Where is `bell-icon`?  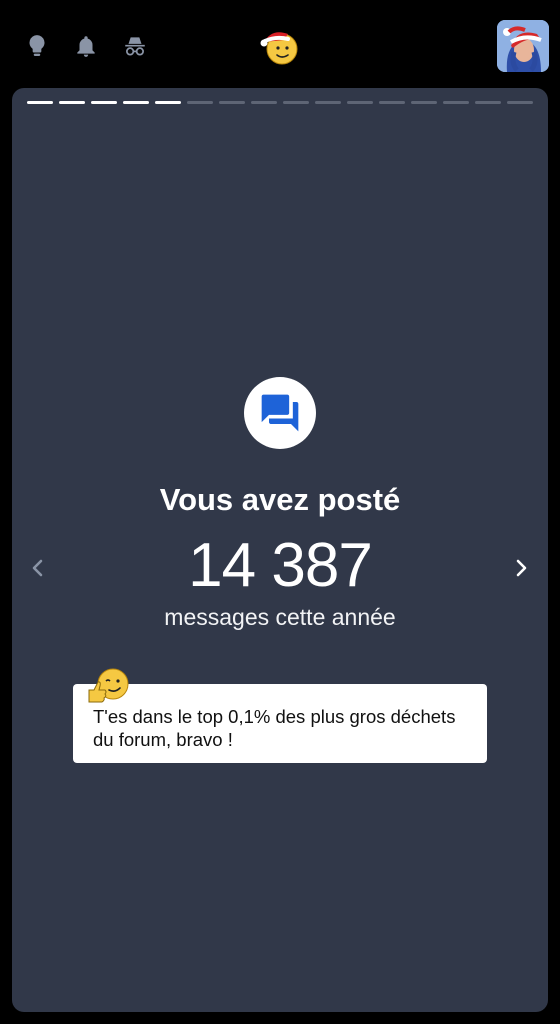
bell-icon is located at coordinates (86, 46).